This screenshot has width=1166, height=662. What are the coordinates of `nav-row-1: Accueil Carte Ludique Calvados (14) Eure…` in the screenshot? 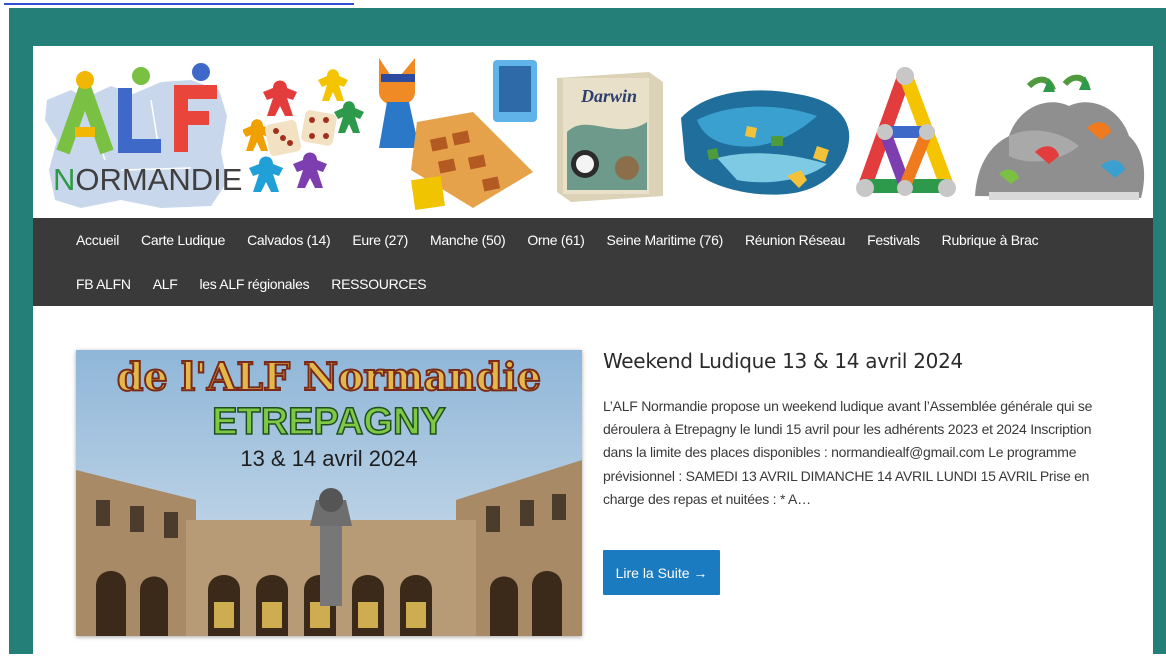 It's located at (557, 240).